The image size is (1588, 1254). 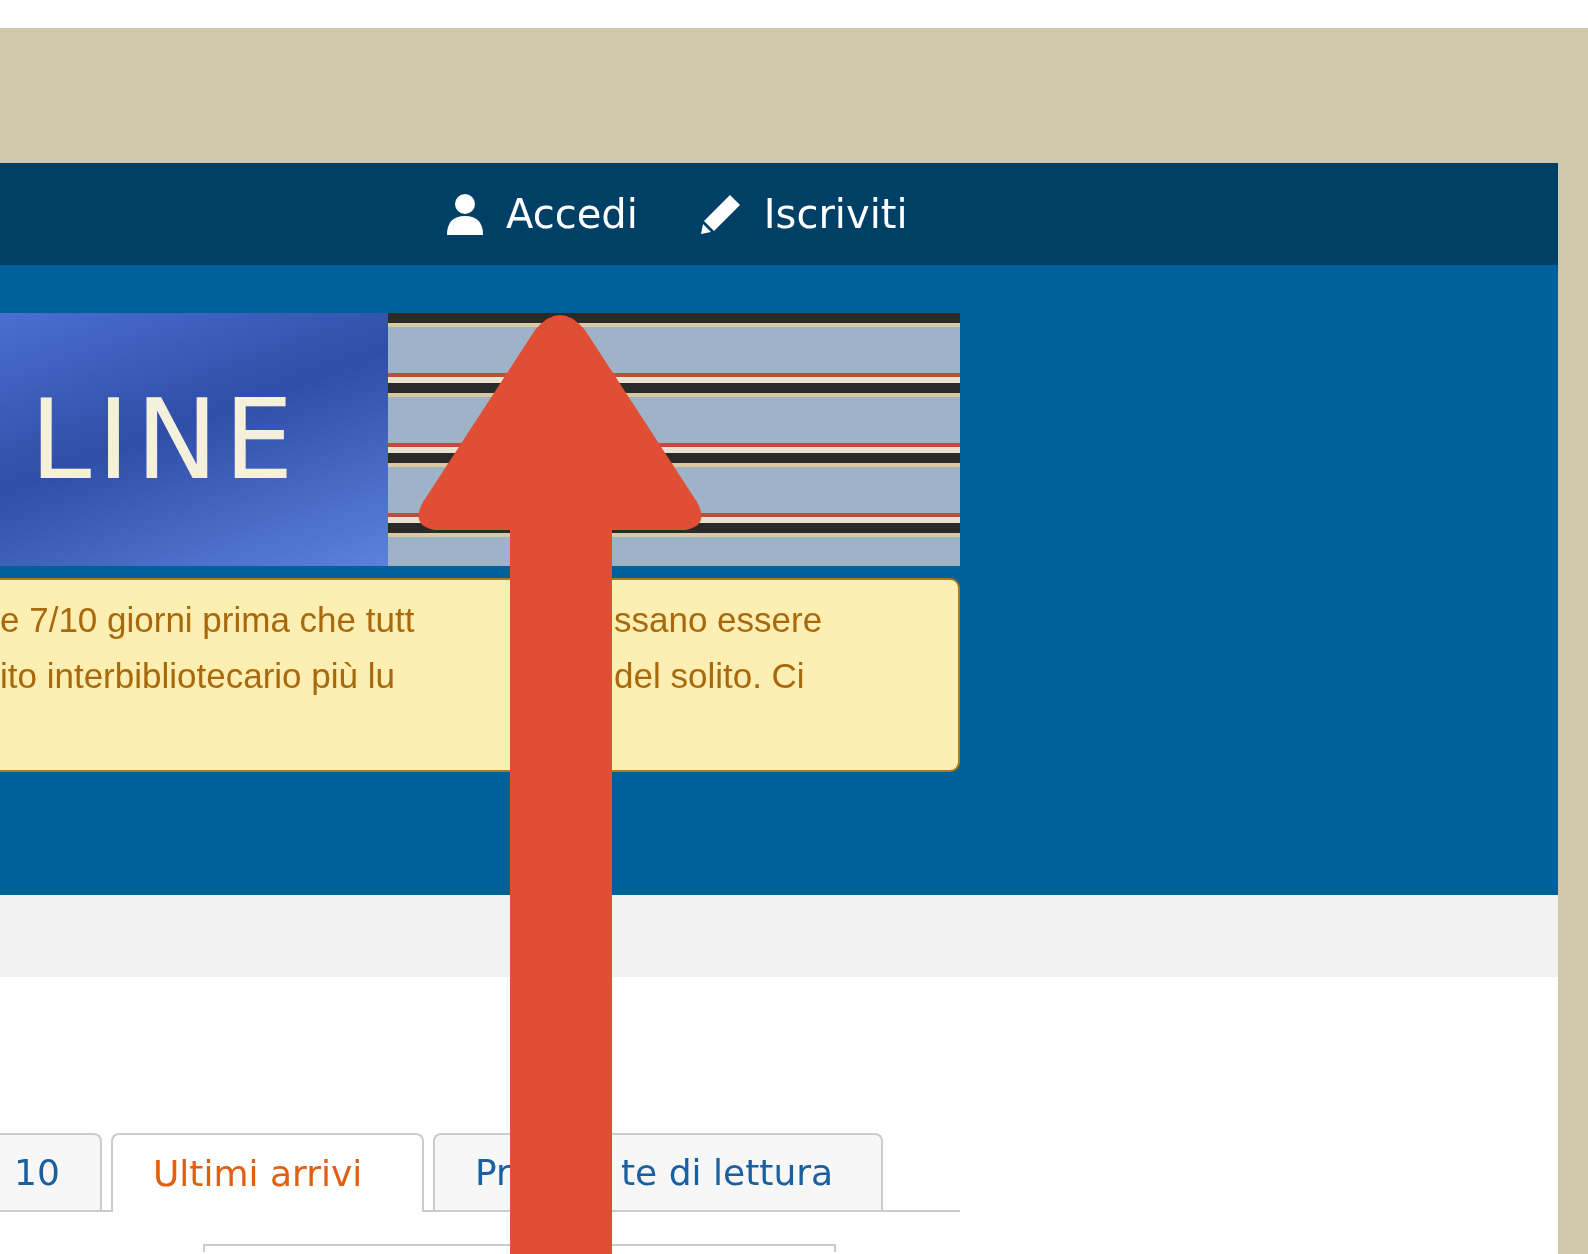 What do you see at coordinates (718, 619) in the screenshot?
I see `notice-text: ssano essere` at bounding box center [718, 619].